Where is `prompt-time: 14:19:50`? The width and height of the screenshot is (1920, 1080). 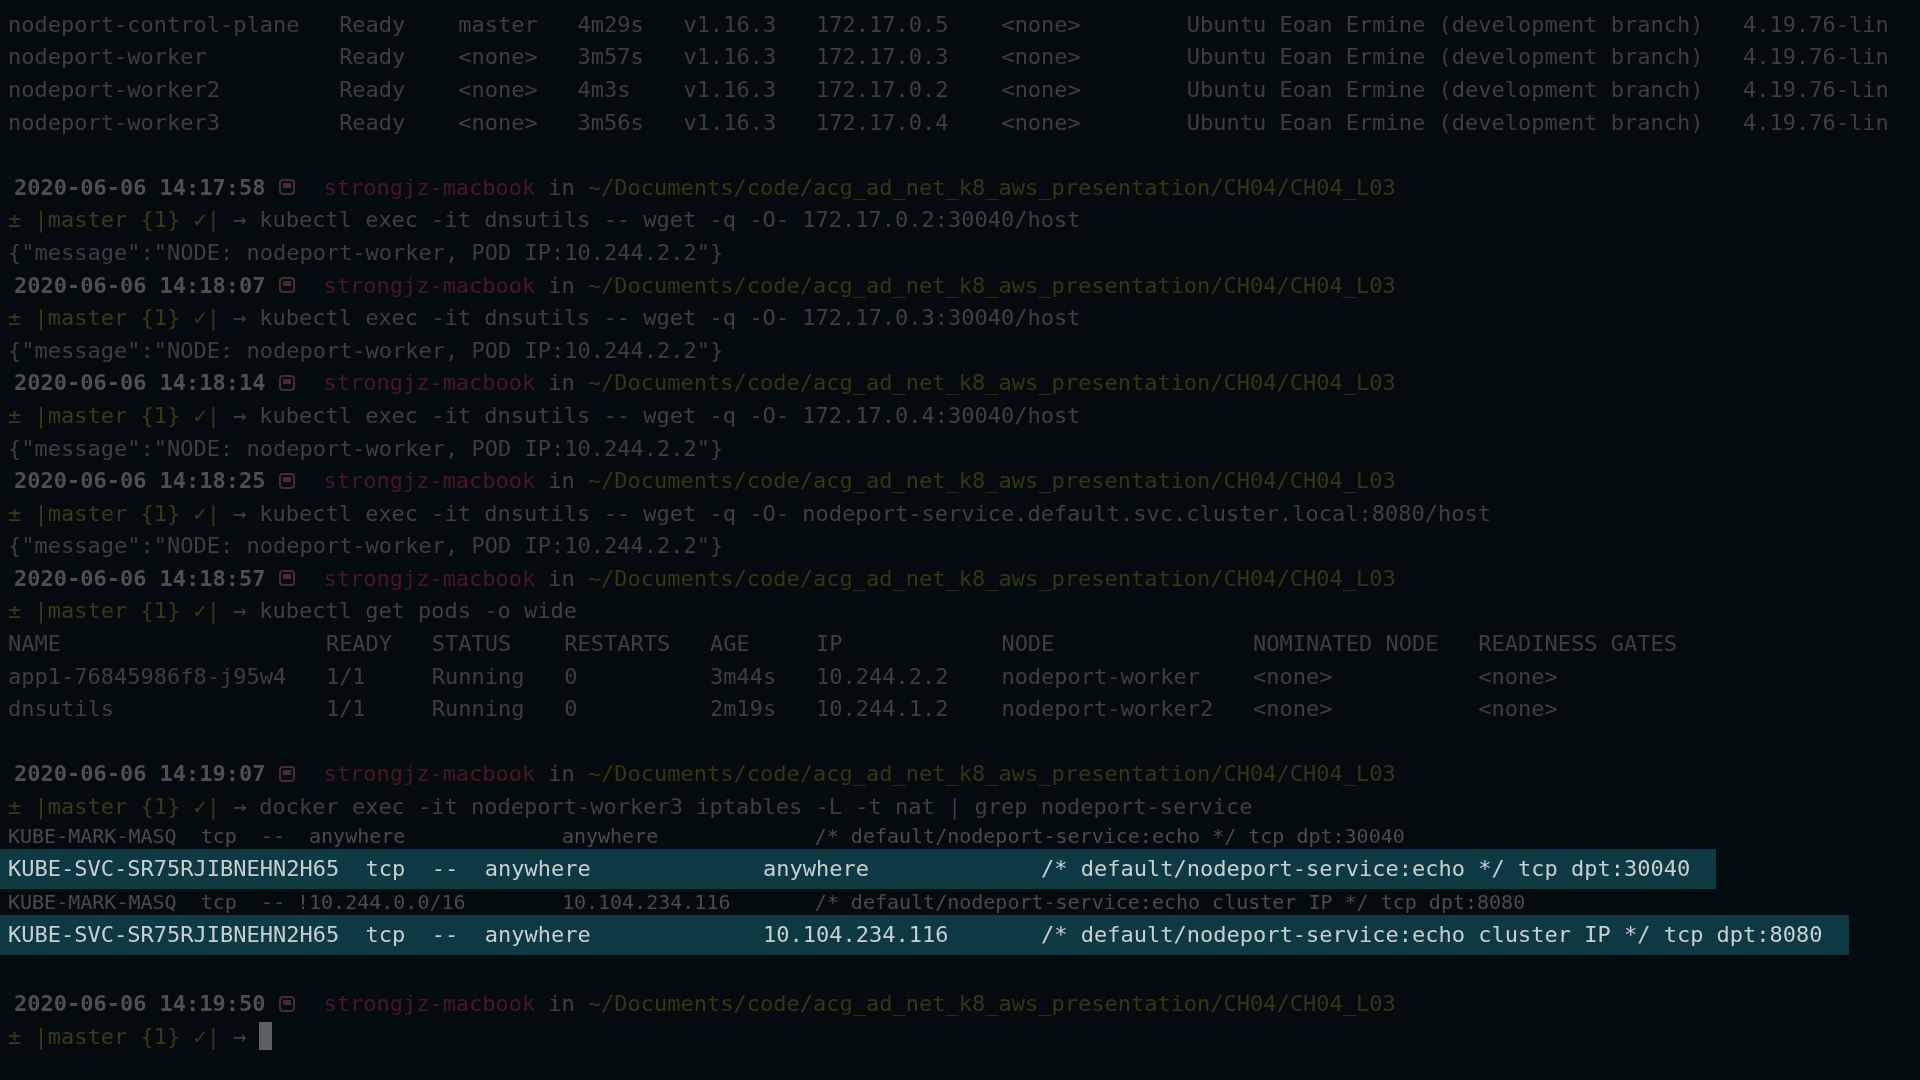
prompt-time: 14:19:50 is located at coordinates (212, 1004).